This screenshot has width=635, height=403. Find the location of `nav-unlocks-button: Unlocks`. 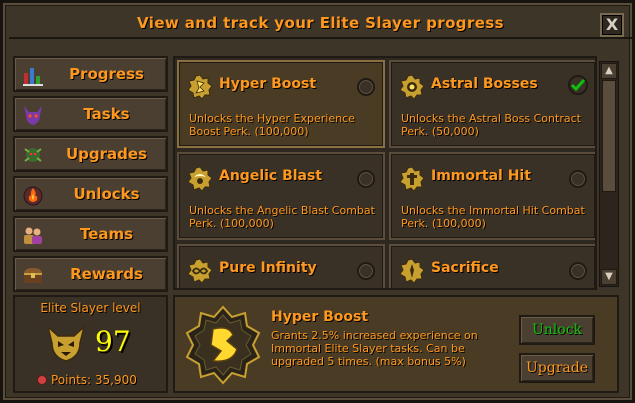

nav-unlocks-button: Unlocks is located at coordinates (90, 194).